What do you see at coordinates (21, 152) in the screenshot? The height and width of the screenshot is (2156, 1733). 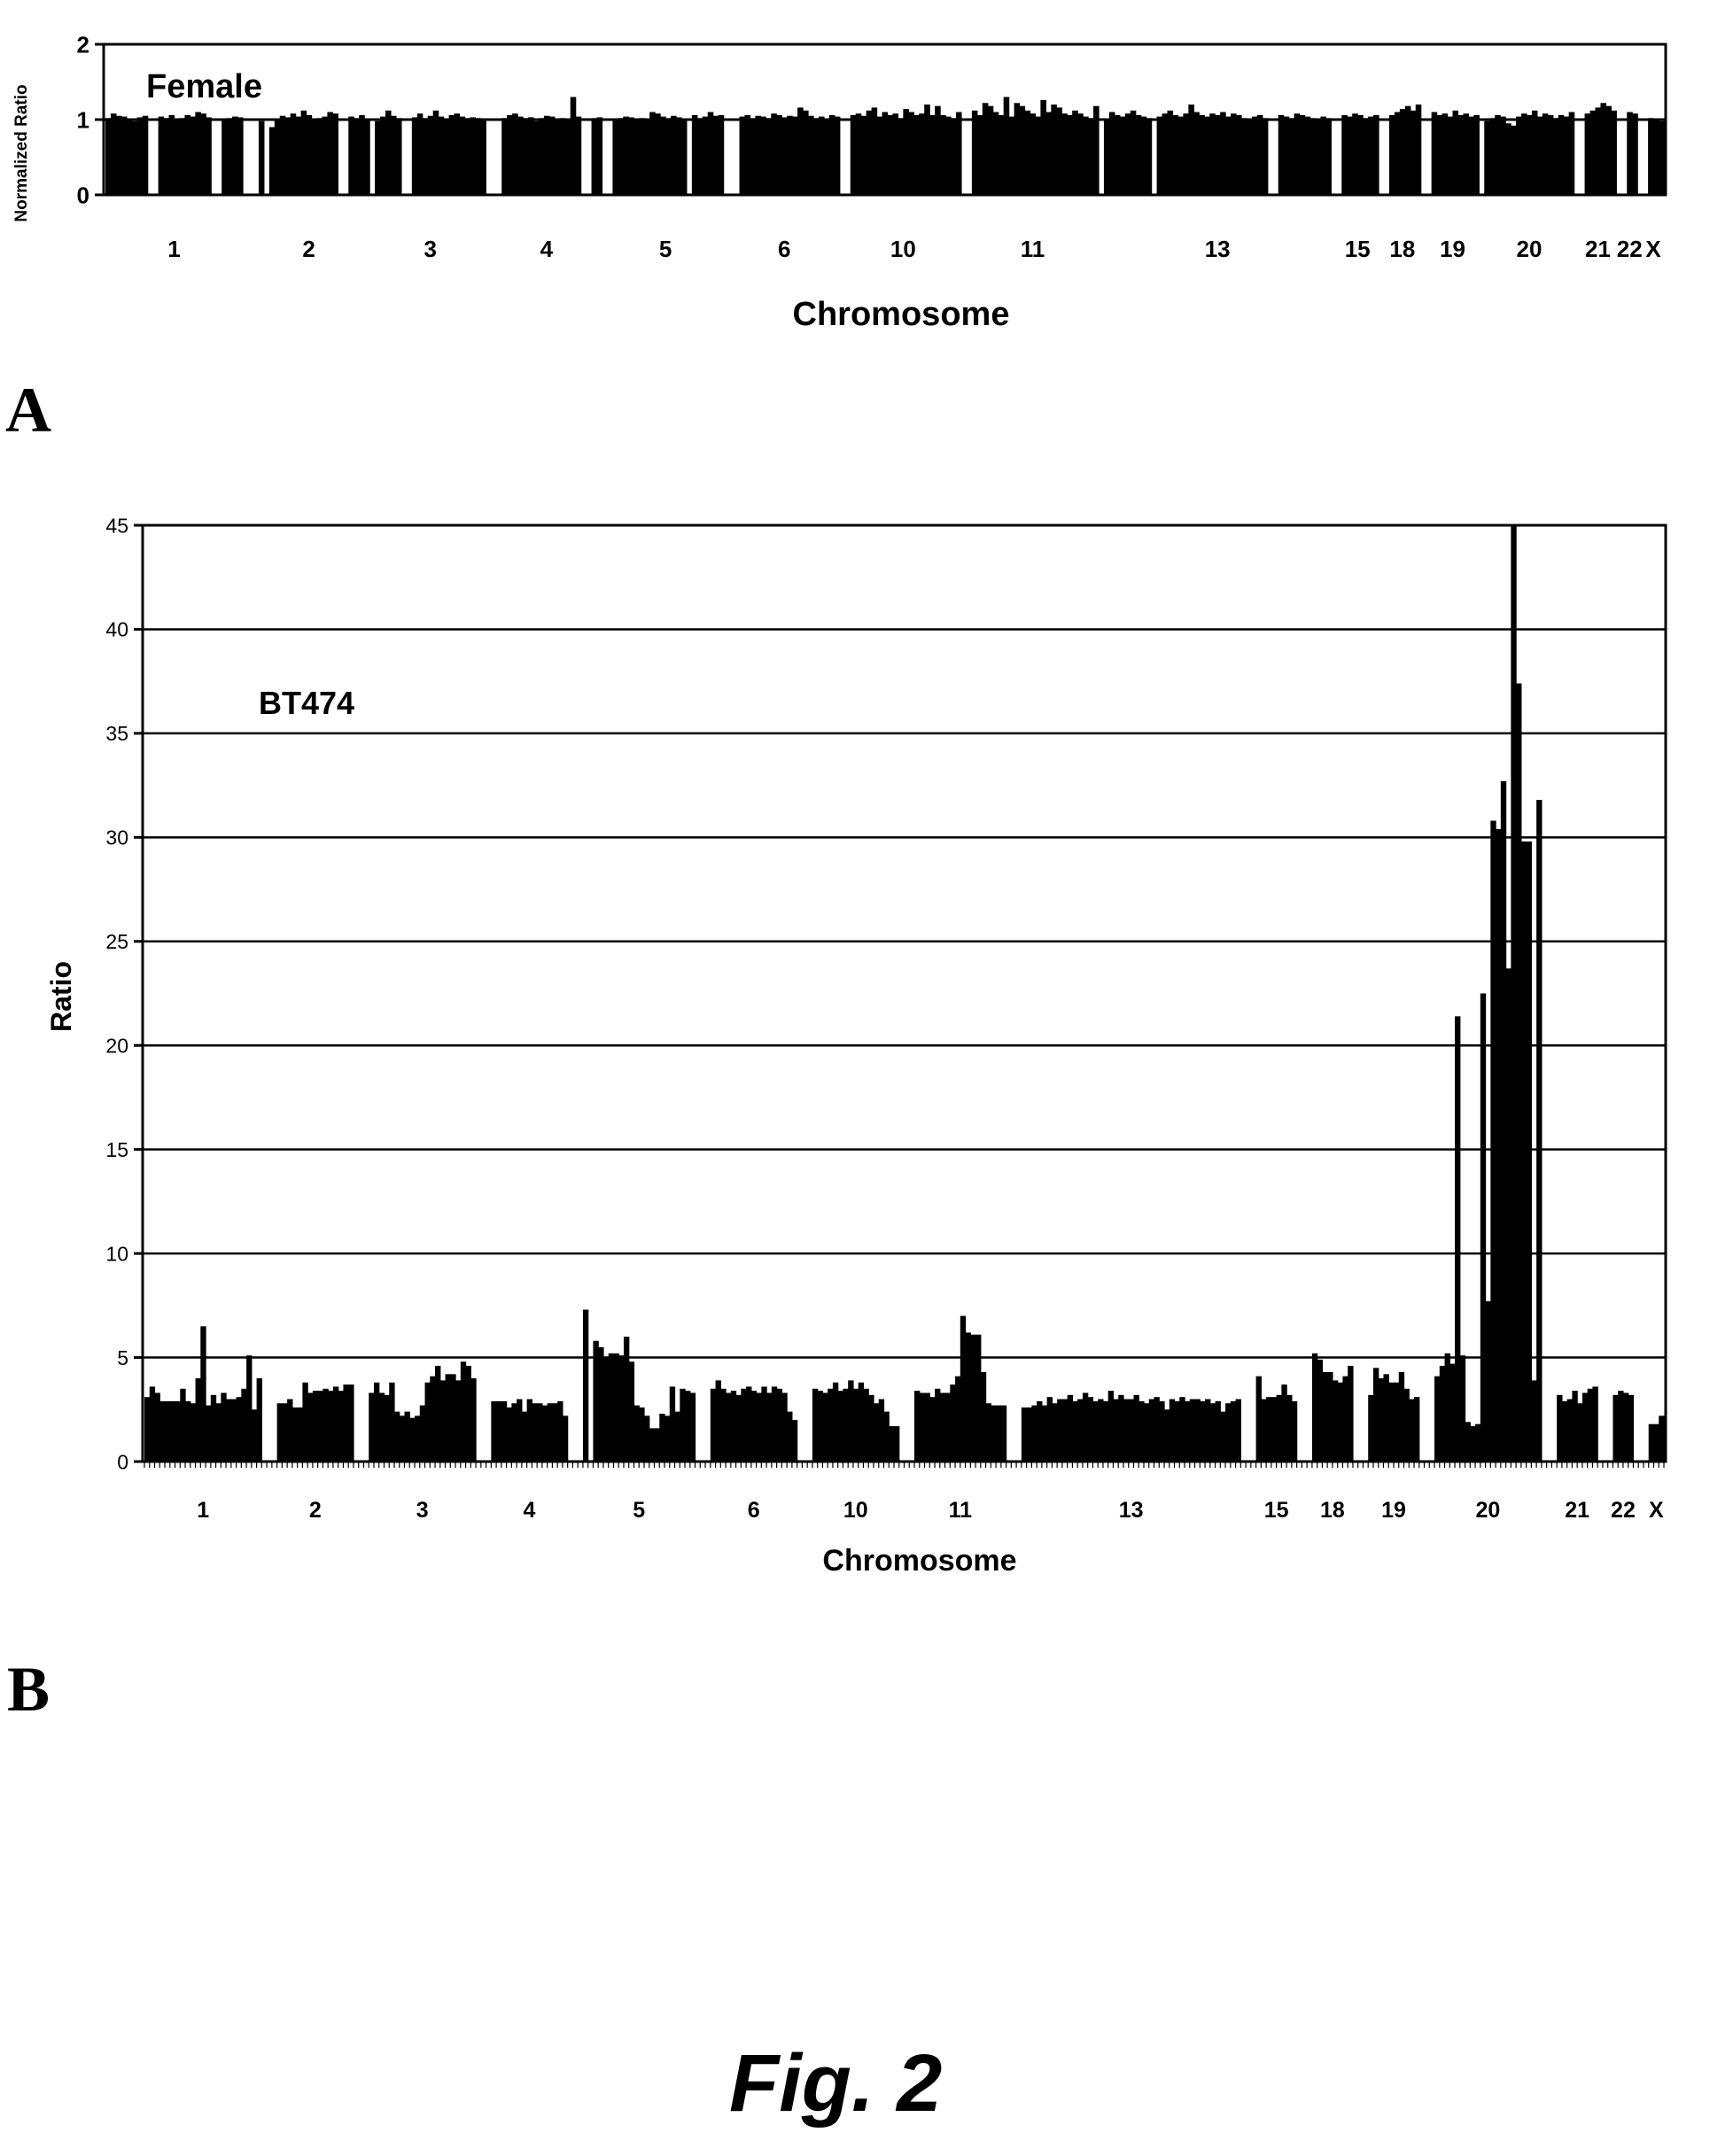 I see `y-axis-label: Normalized Ratio` at bounding box center [21, 152].